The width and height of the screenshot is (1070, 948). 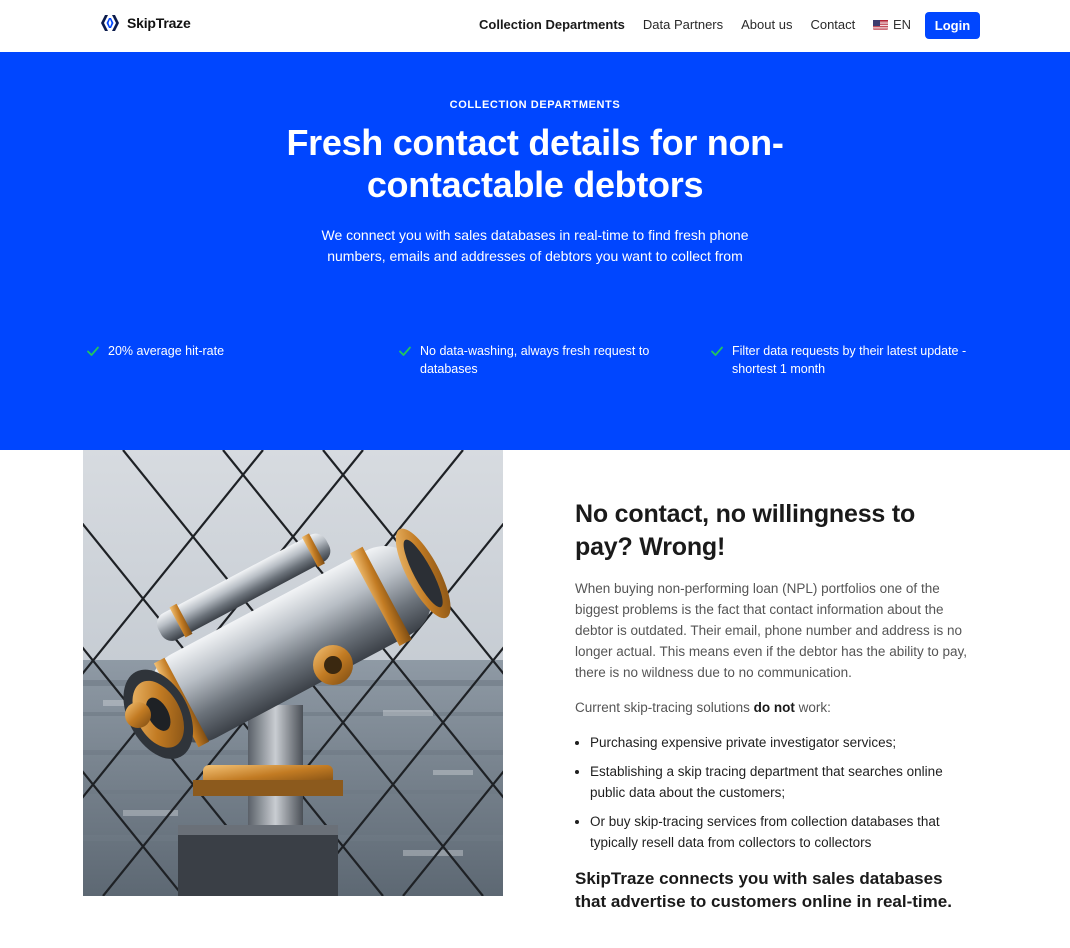 I want to click on intro-text: Current skip-tracing solutions, so click(x=664, y=707).